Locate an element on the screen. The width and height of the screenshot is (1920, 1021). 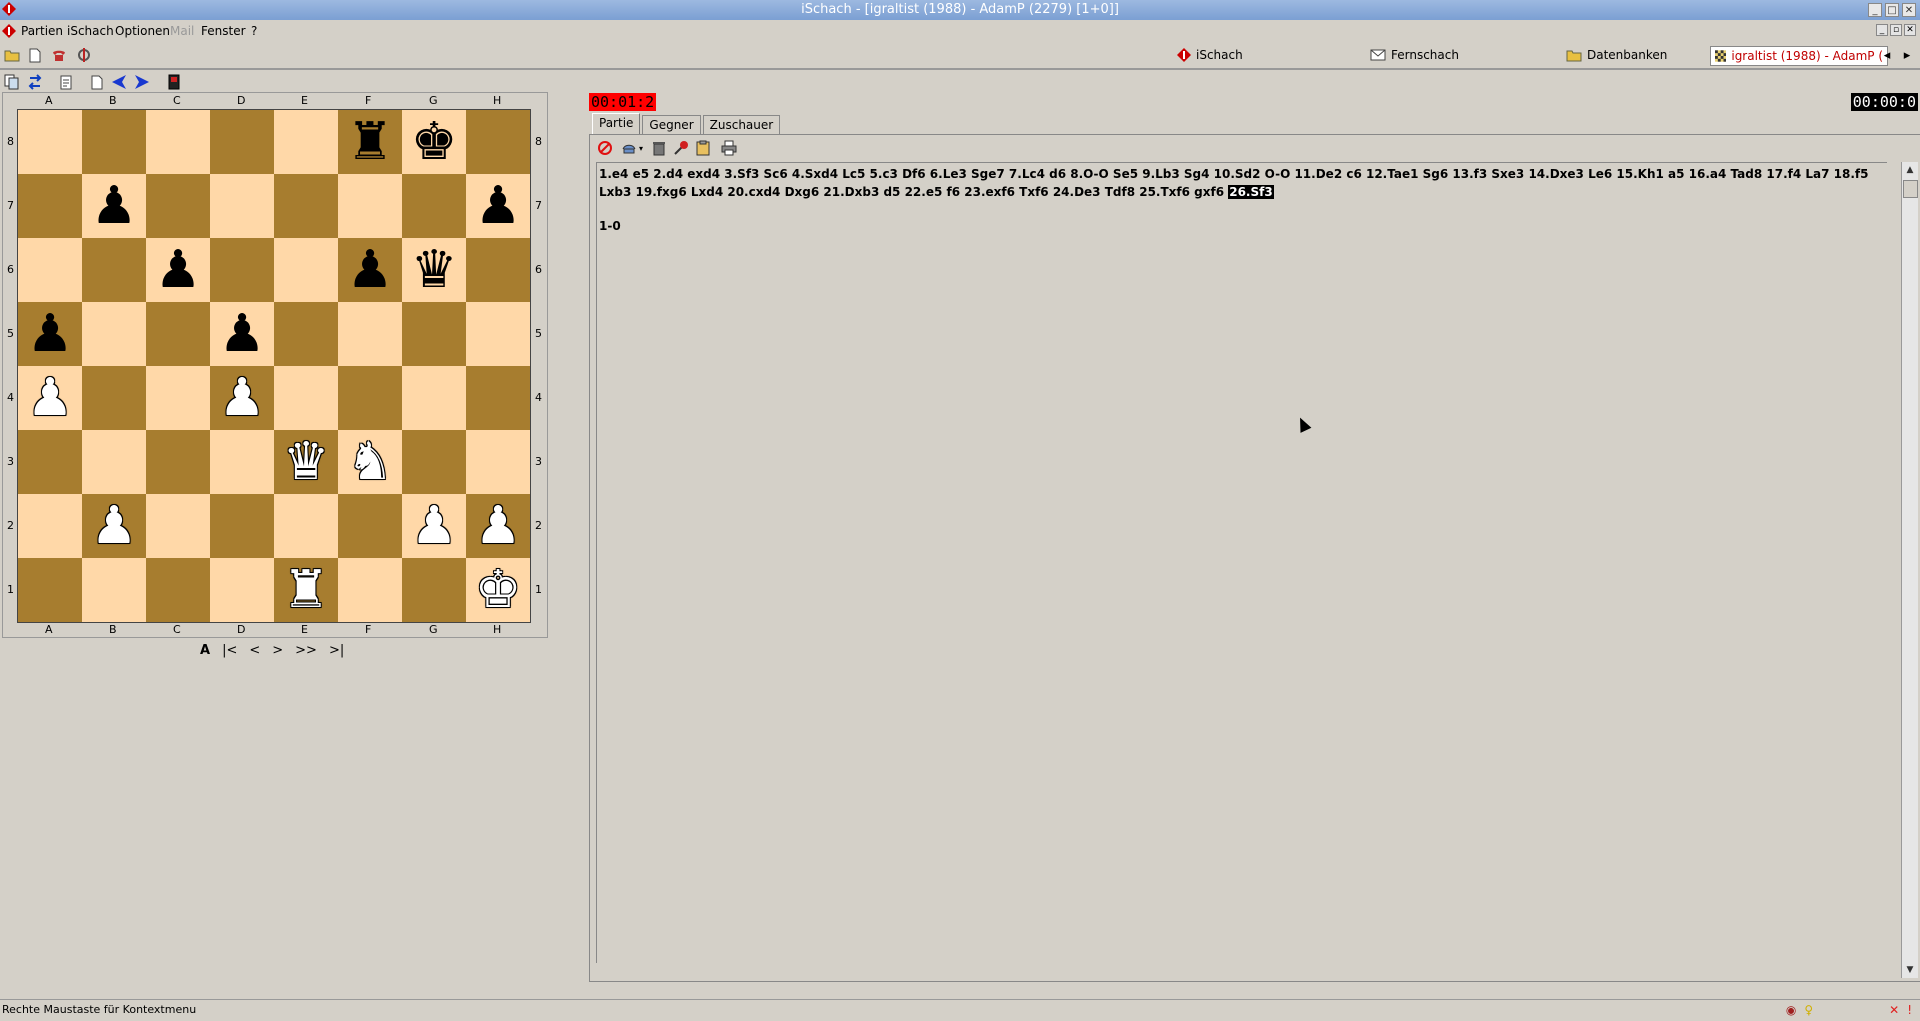
white-knight-icon: ♞ is located at coordinates (370, 462).